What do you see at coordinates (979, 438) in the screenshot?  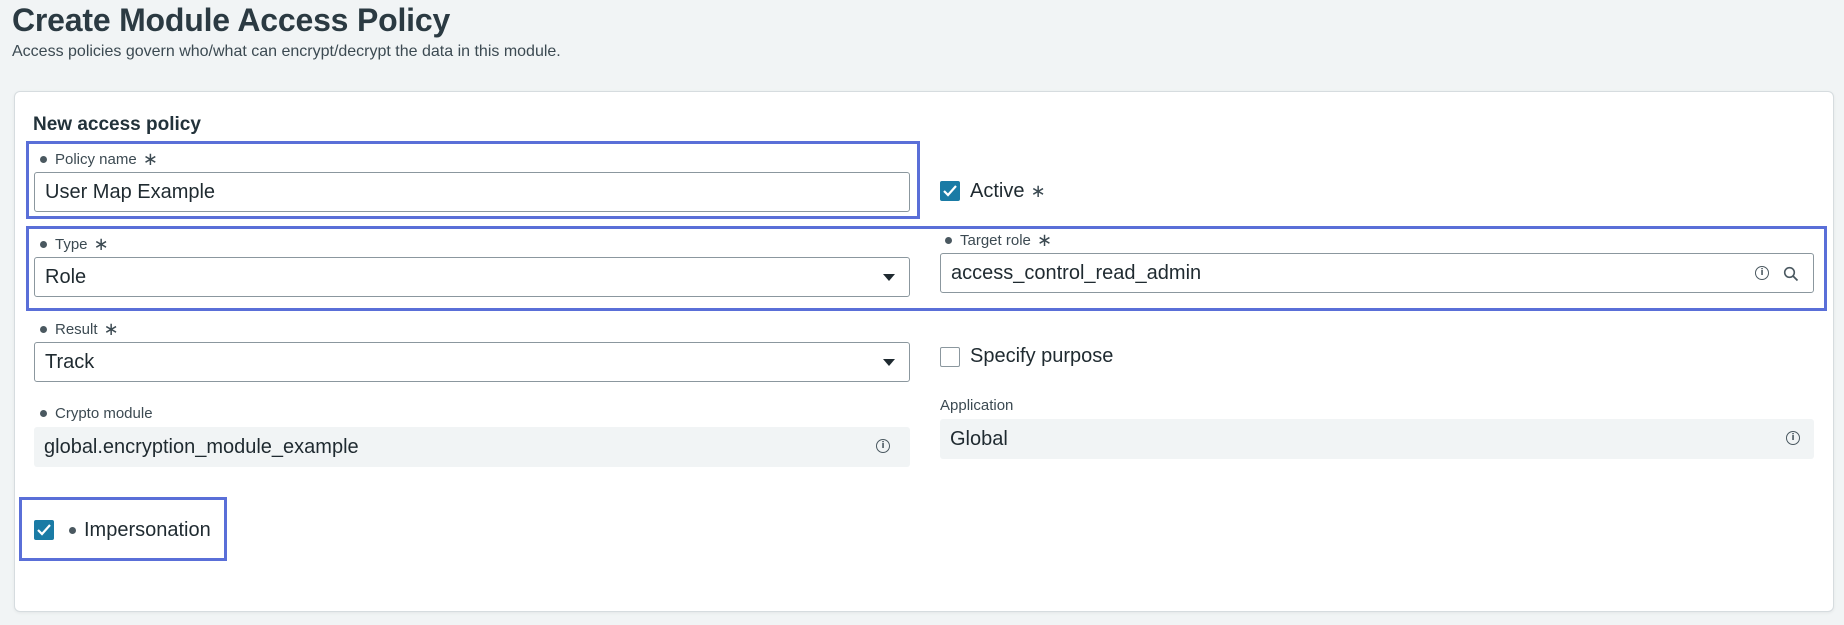 I see `application-value: Global` at bounding box center [979, 438].